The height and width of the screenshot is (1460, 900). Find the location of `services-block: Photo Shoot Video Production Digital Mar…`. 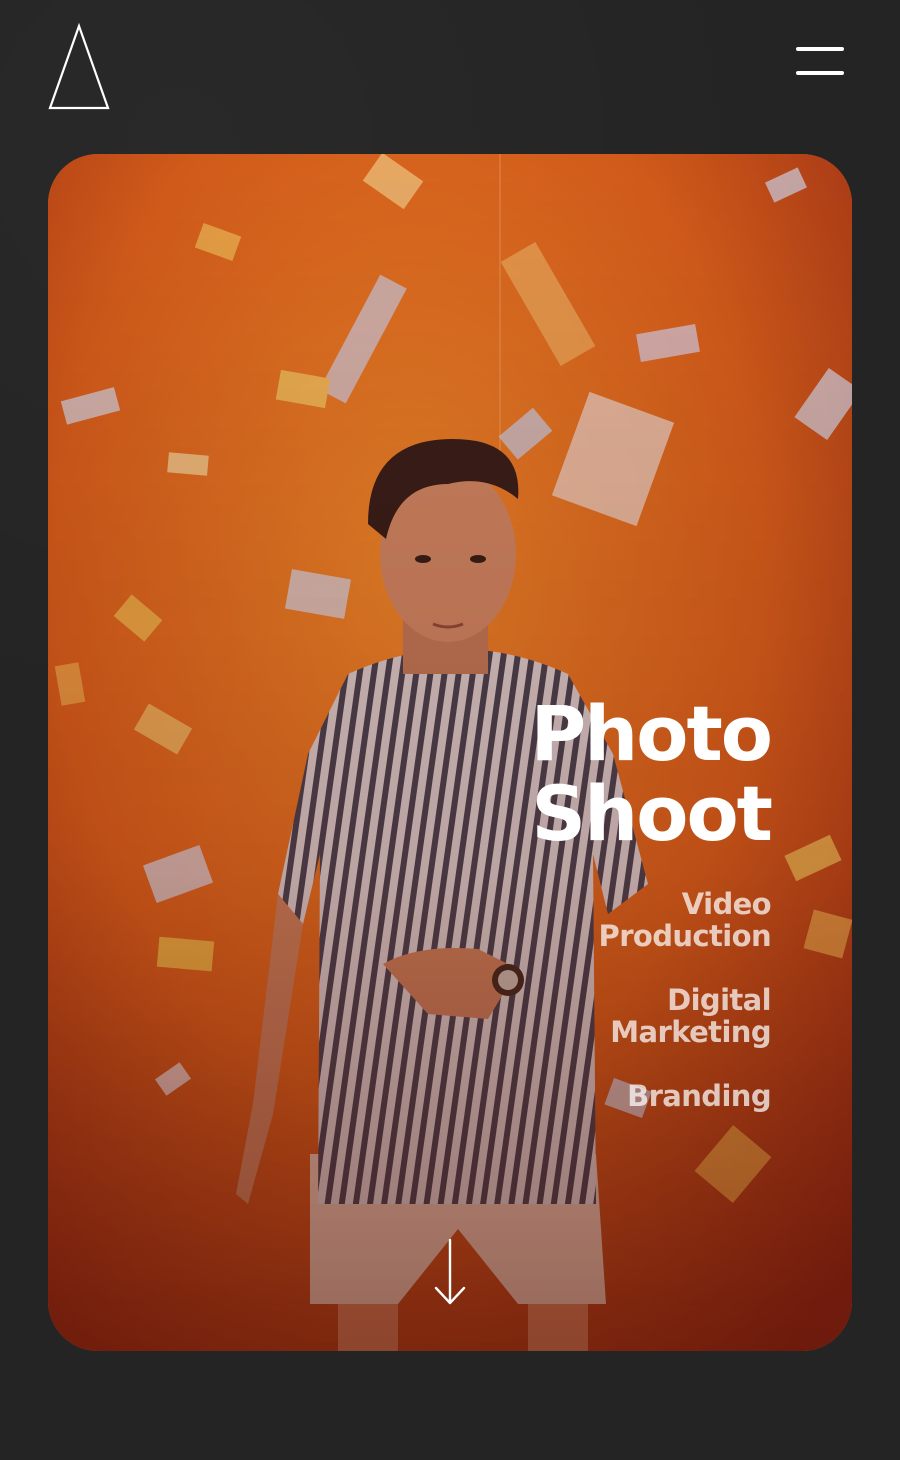

services-block: Photo Shoot Video Production Digital Mar… is located at coordinates (632, 916).